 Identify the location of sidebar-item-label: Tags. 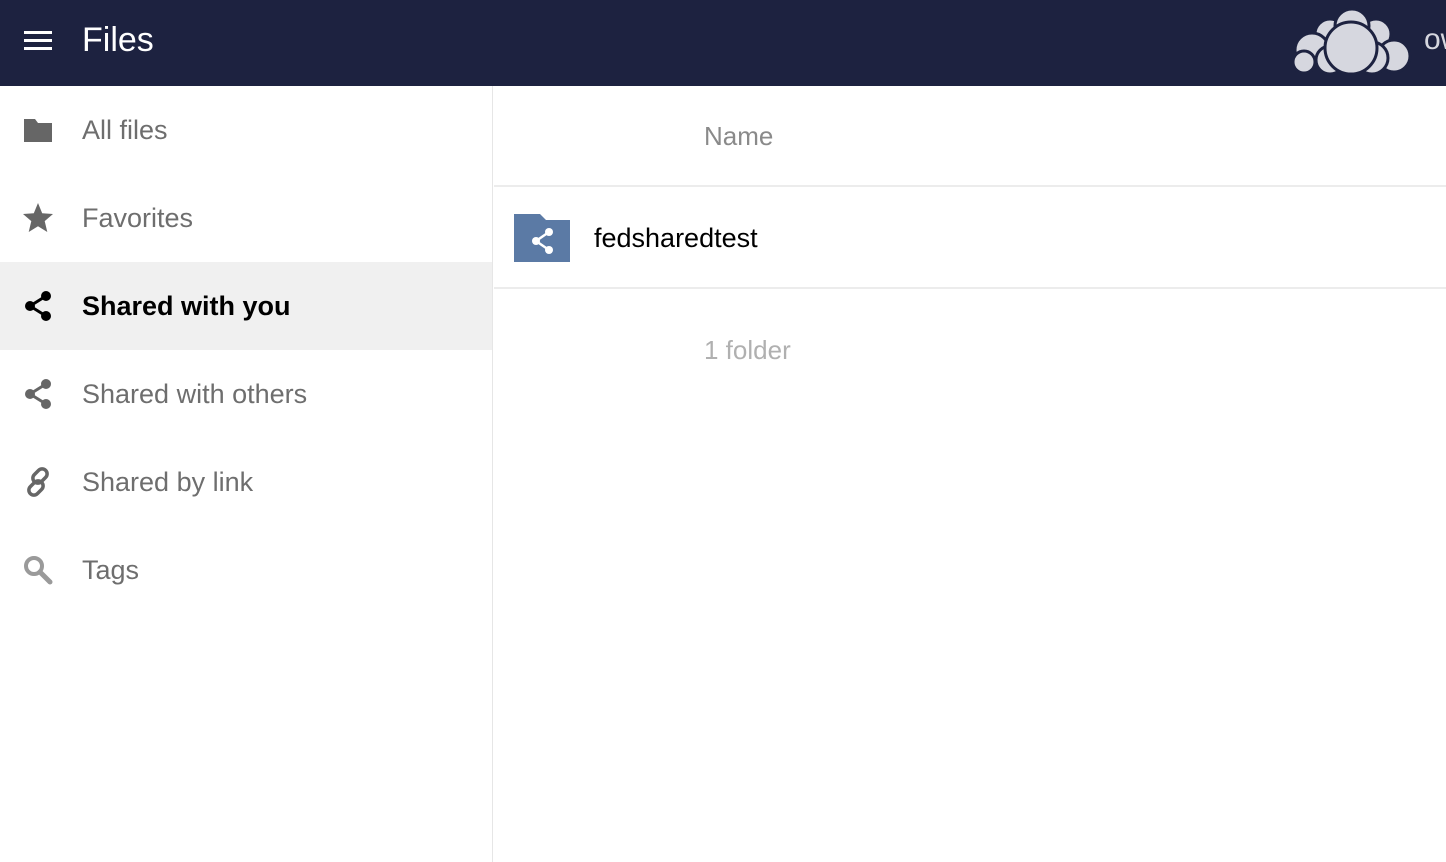
(111, 570).